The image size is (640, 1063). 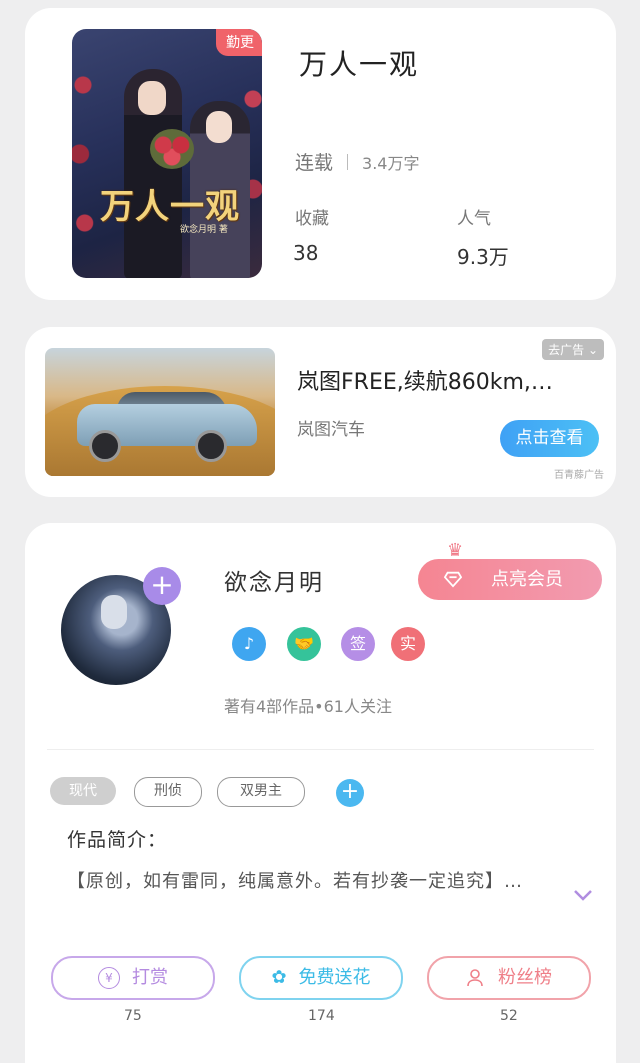 I want to click on tag-double-male: 双男主, so click(x=261, y=792).